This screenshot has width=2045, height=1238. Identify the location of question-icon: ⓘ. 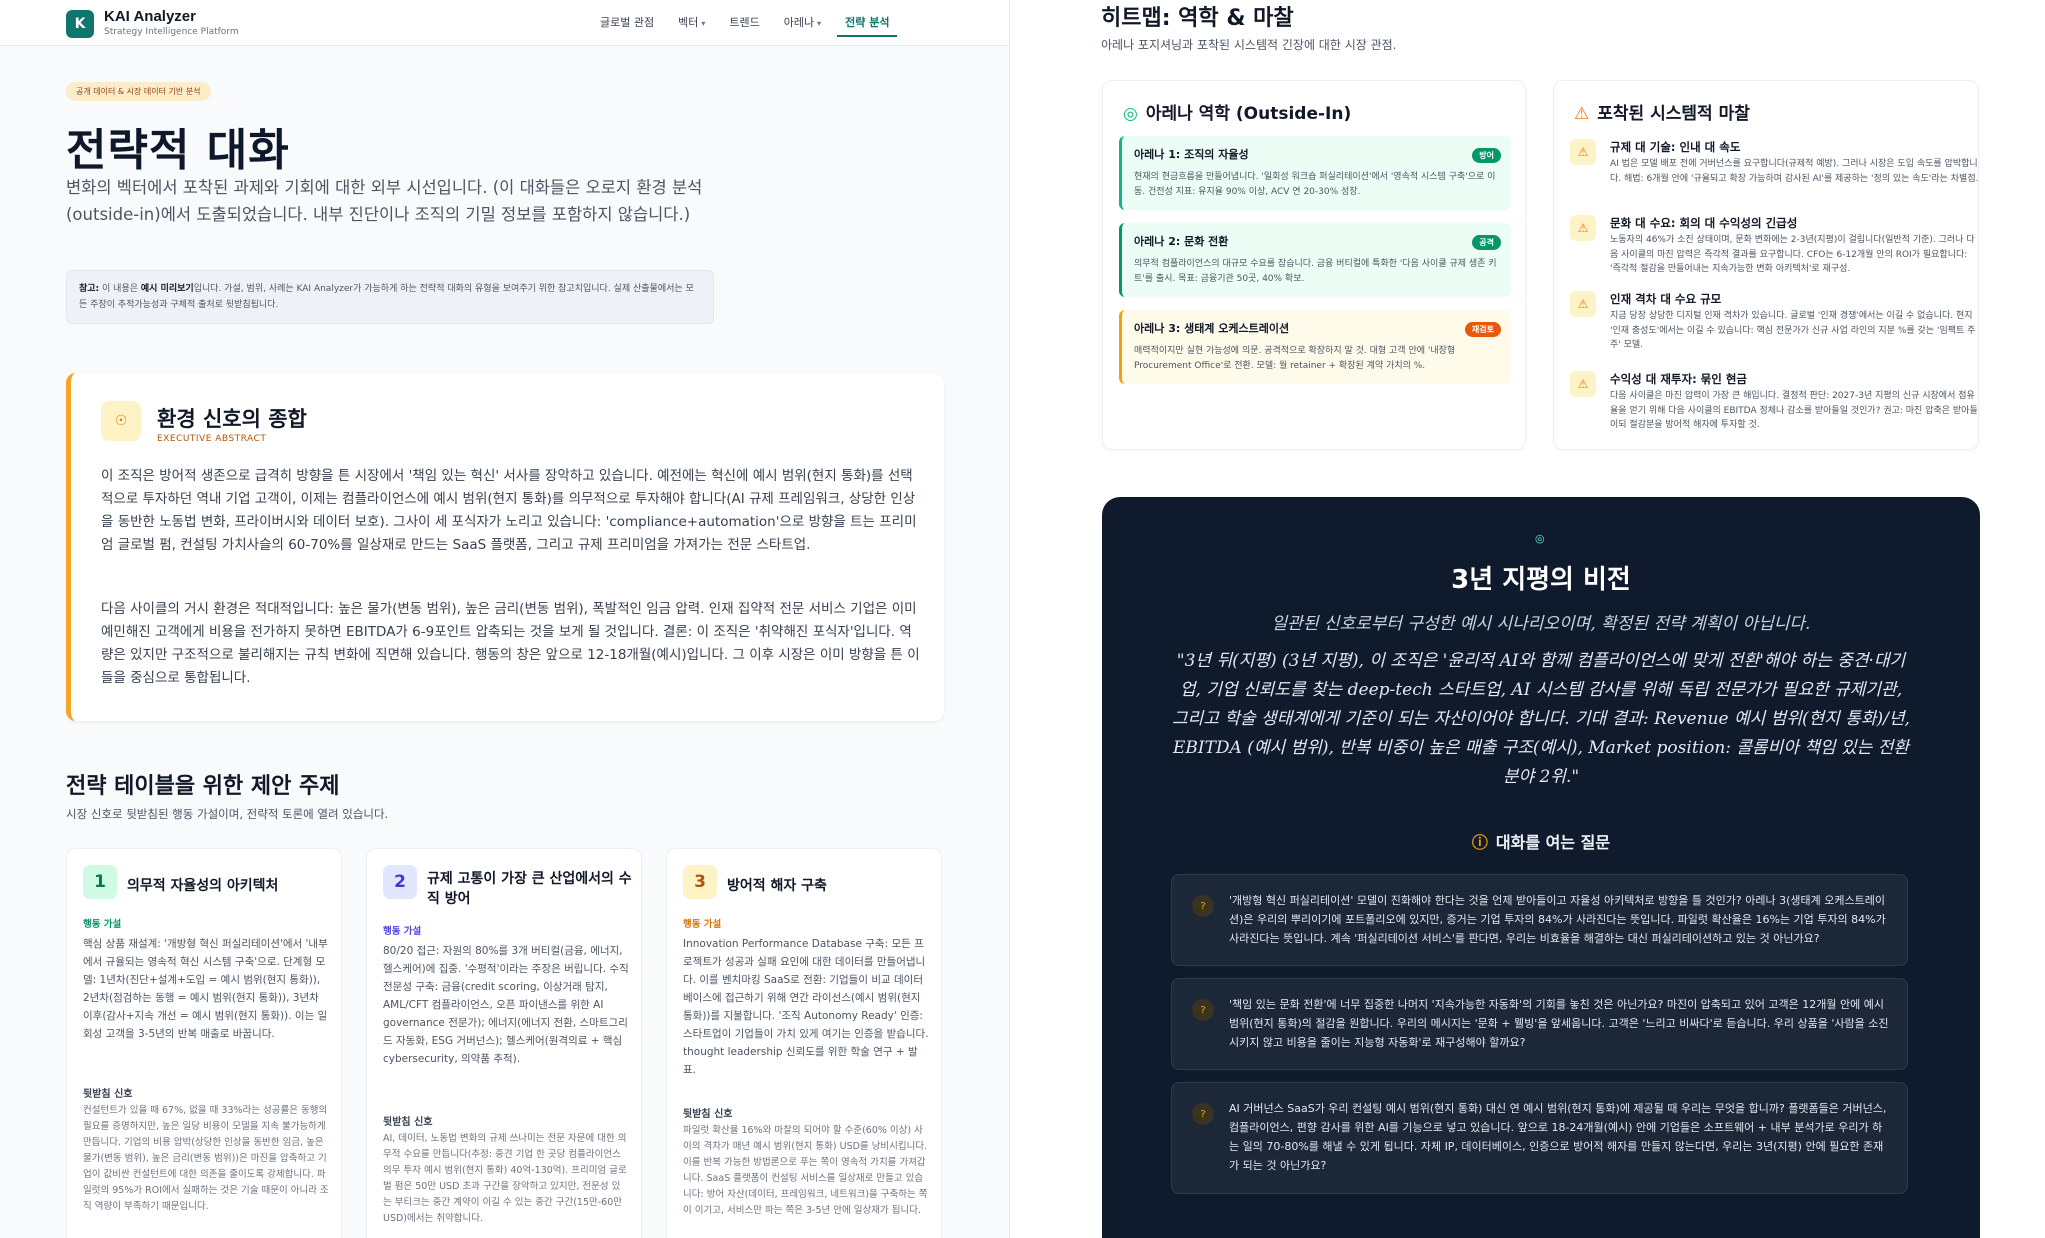
(1479, 842).